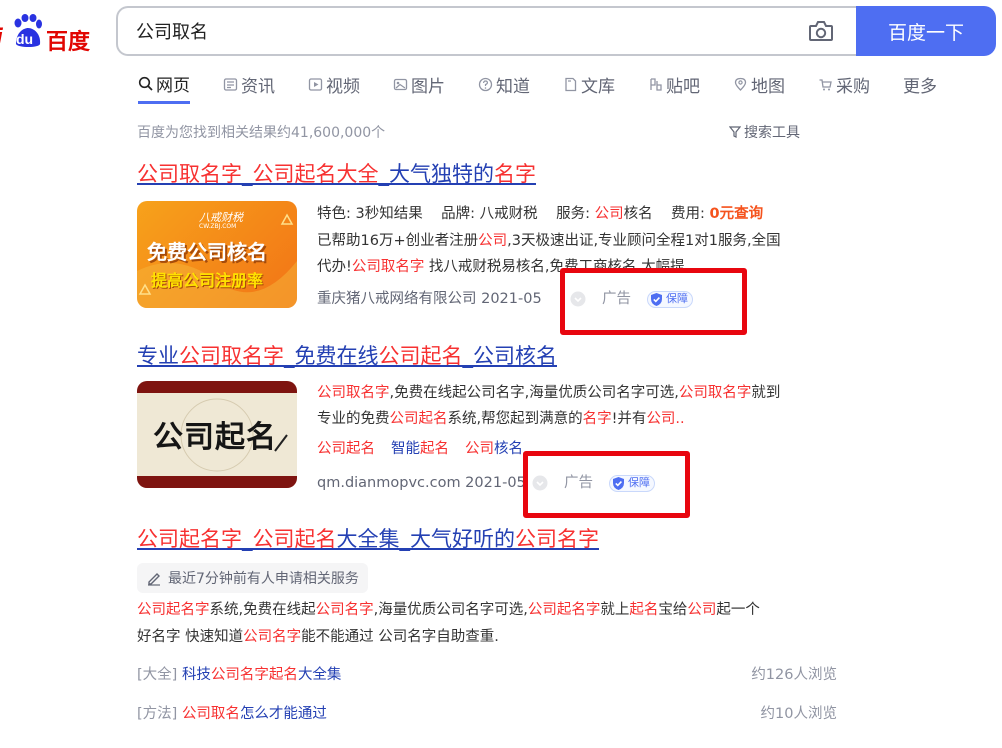 This screenshot has width=1002, height=748. What do you see at coordinates (571, 84) in the screenshot?
I see `doc-icon` at bounding box center [571, 84].